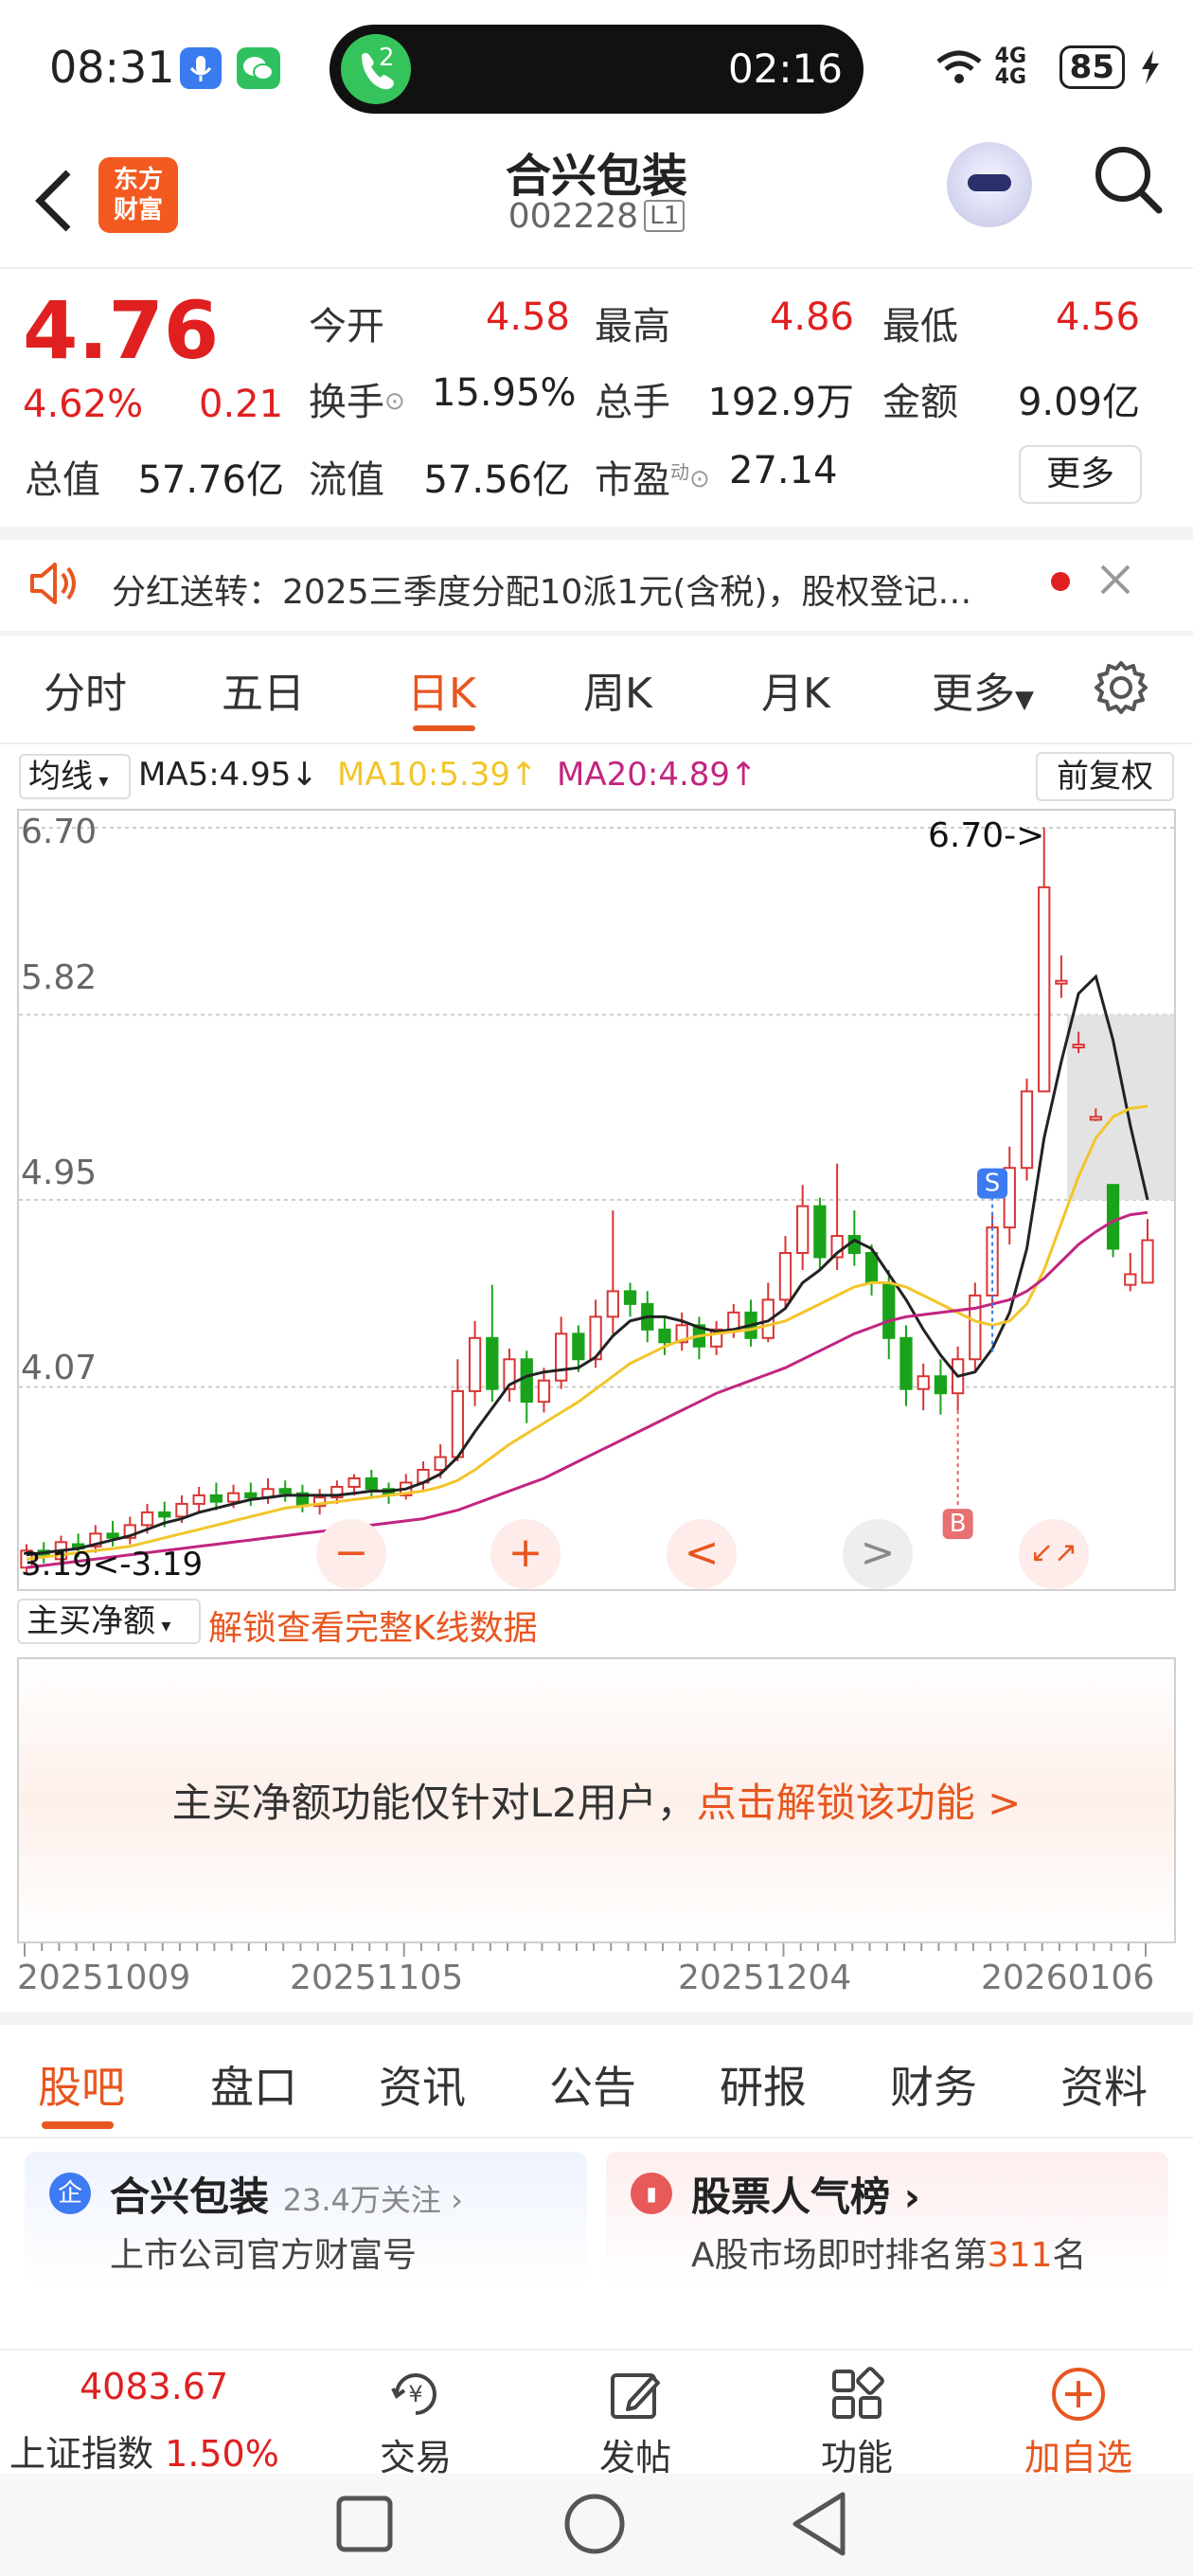 This screenshot has width=1193, height=2576. Describe the element at coordinates (525, 1554) in the screenshot. I see `zoom-in-button: +` at that location.